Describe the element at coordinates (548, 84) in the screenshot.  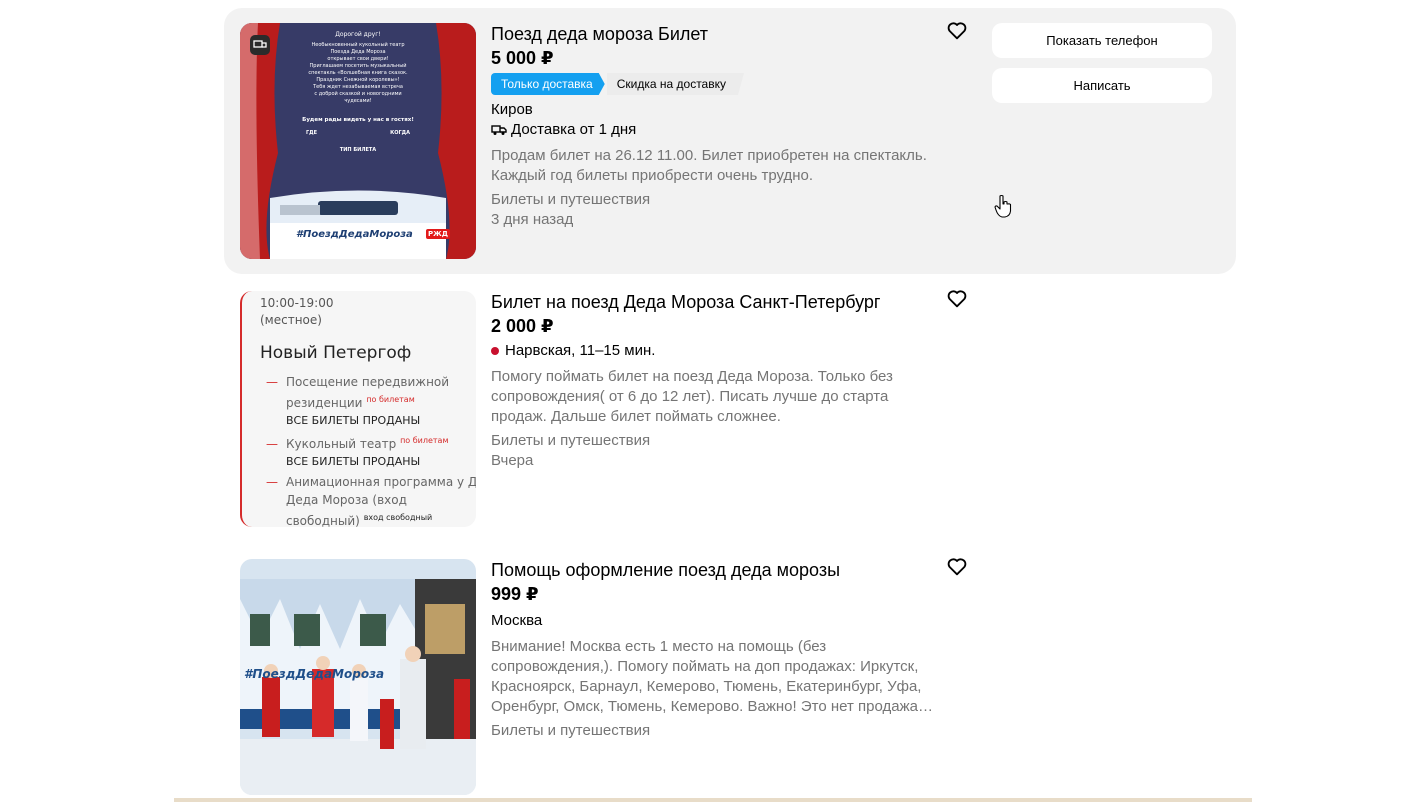
I see `delivery-only-badge: Только доставка` at that location.